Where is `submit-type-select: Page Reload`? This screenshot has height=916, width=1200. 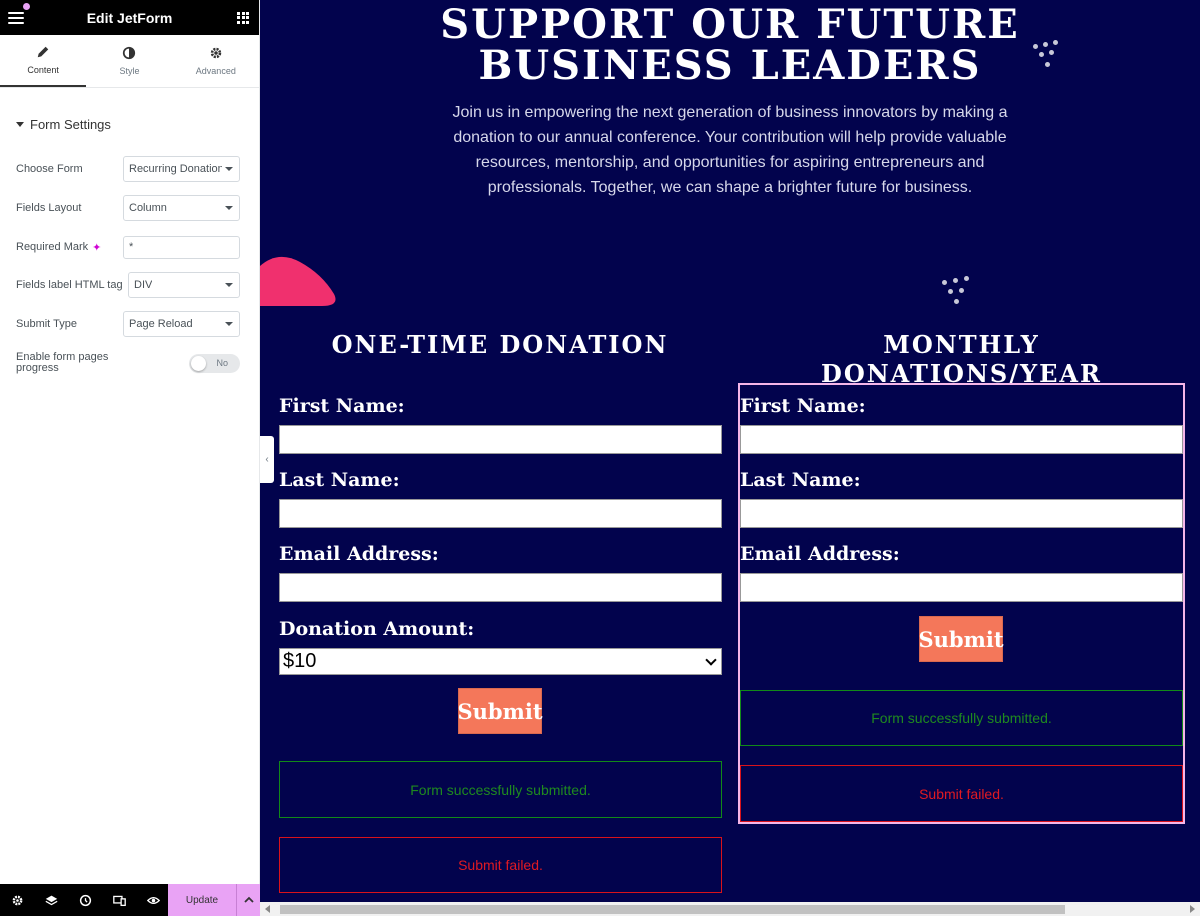
submit-type-select: Page Reload is located at coordinates (181, 324).